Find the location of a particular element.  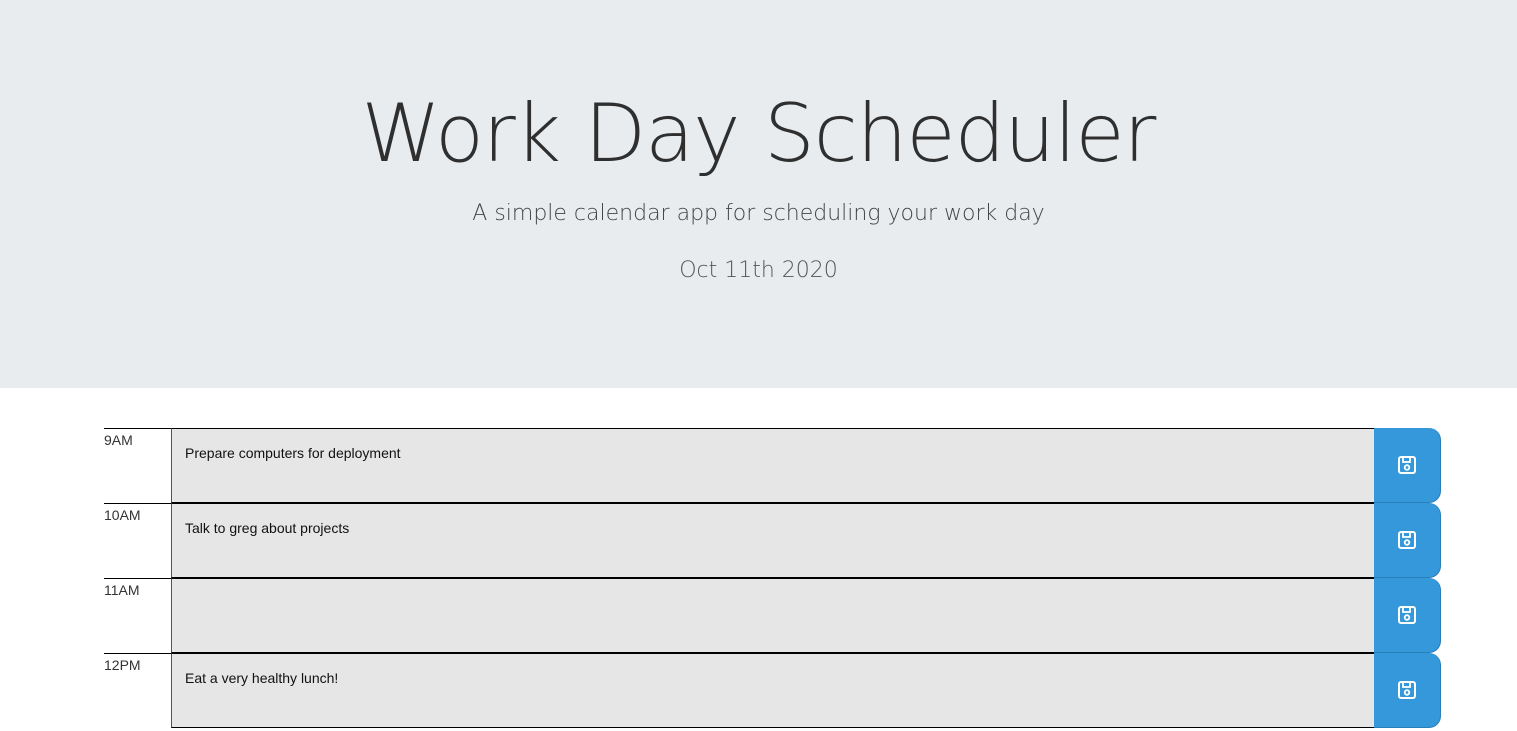

time-block-9am: 9AM Prepare computers for deployment is located at coordinates (772, 465).